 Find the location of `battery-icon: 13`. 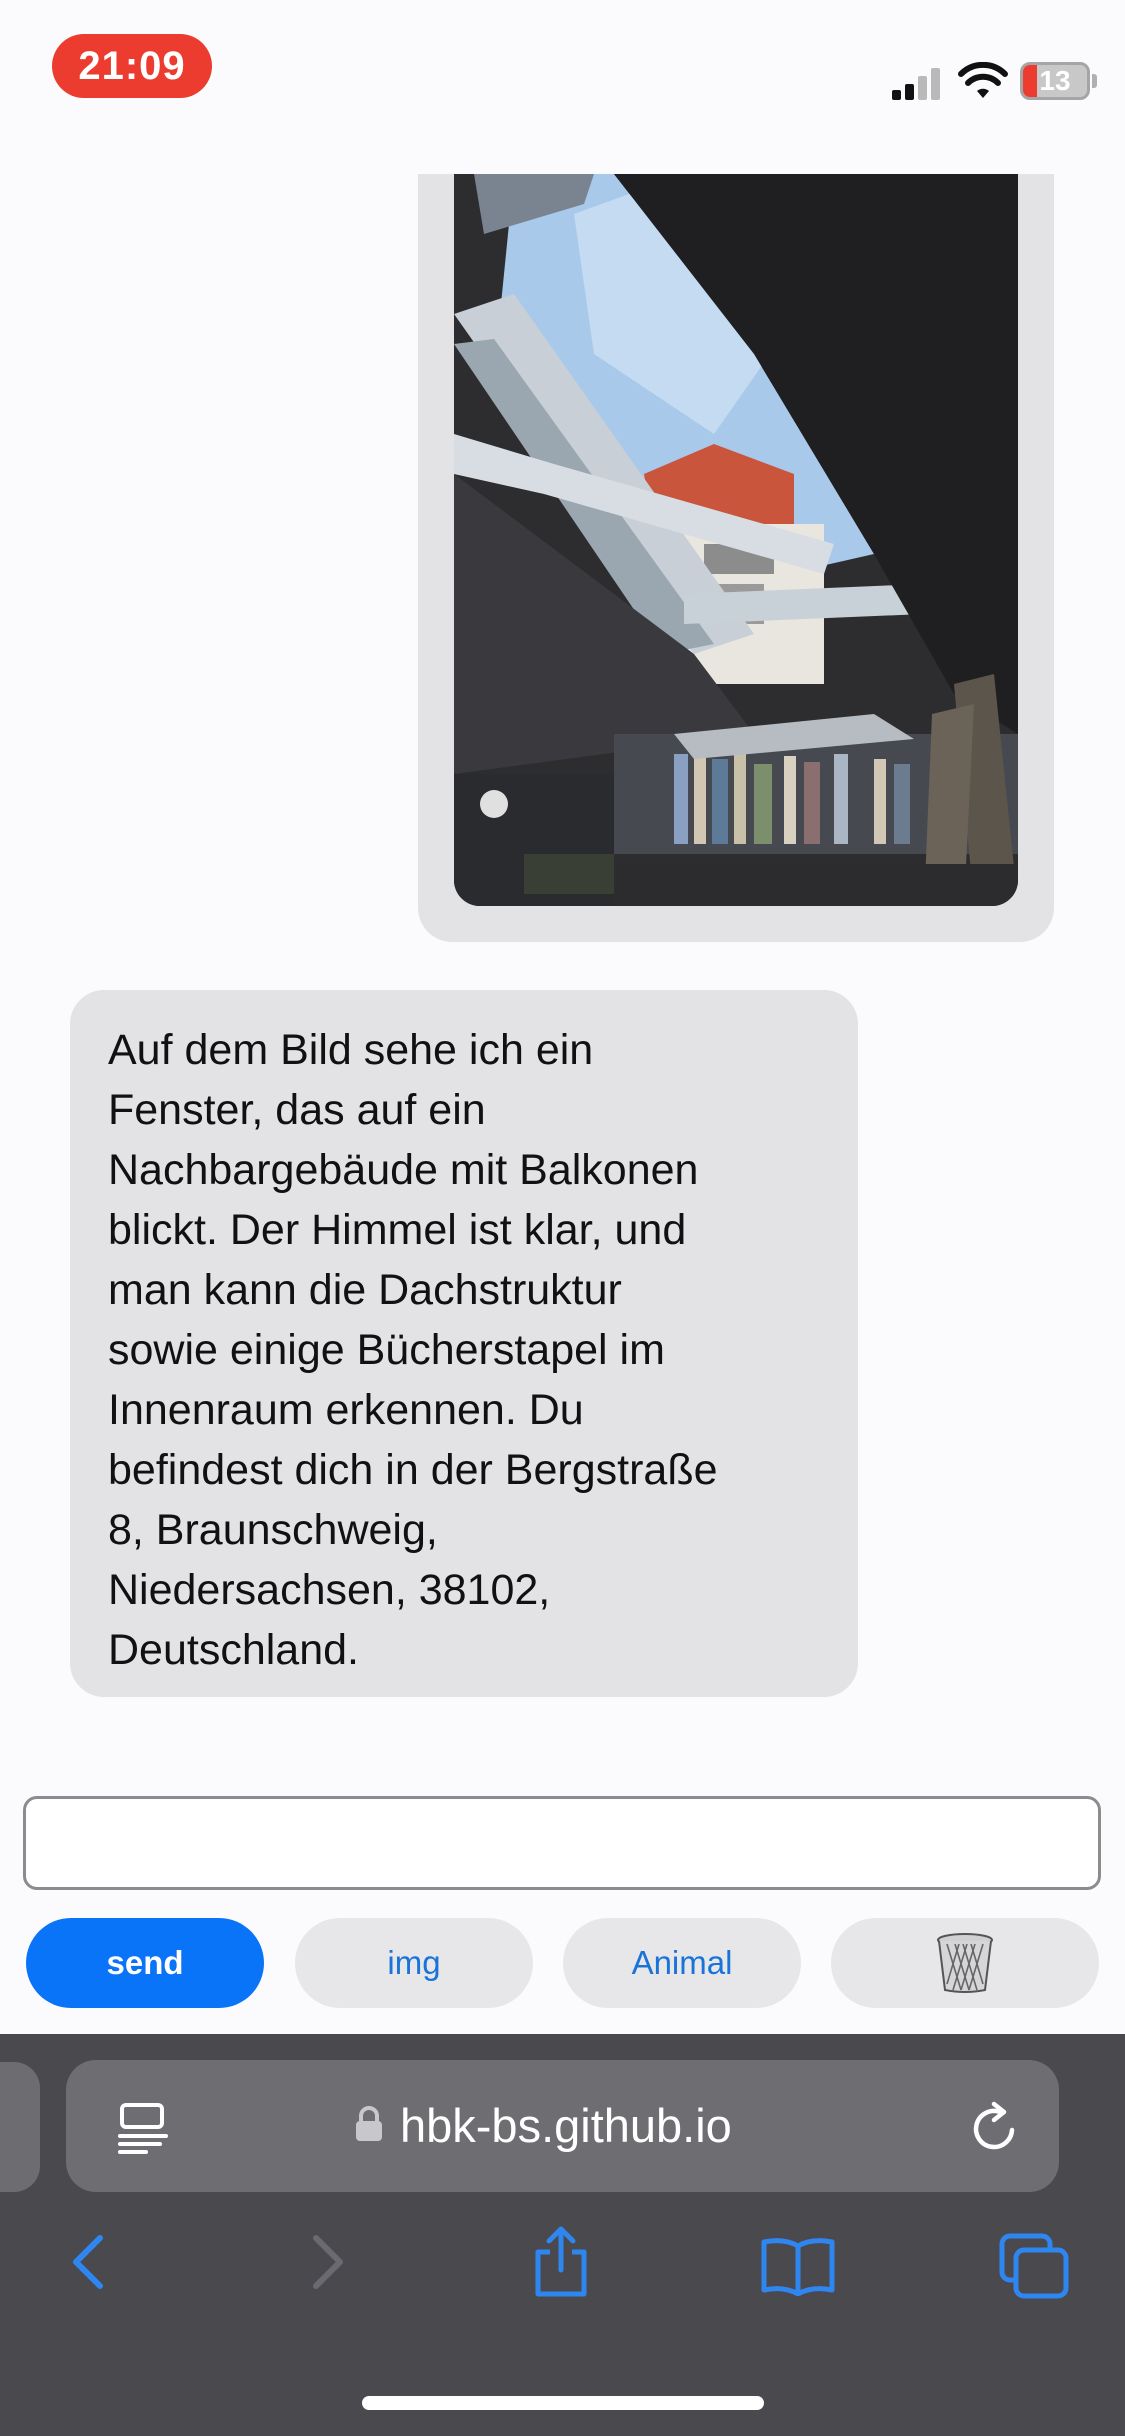

battery-icon: 13 is located at coordinates (1055, 81).